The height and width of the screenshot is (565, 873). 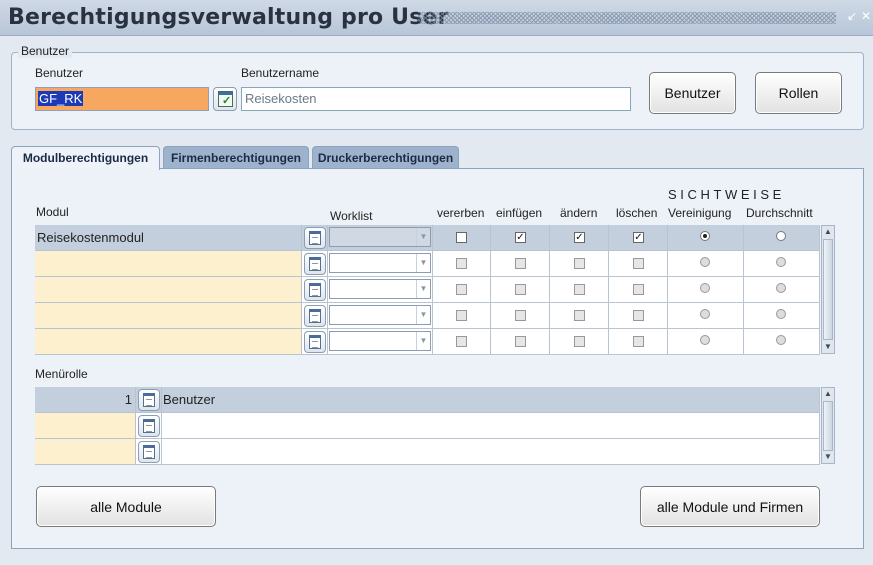 I want to click on list-item: 1 Benutzer, so click(x=427, y=400).